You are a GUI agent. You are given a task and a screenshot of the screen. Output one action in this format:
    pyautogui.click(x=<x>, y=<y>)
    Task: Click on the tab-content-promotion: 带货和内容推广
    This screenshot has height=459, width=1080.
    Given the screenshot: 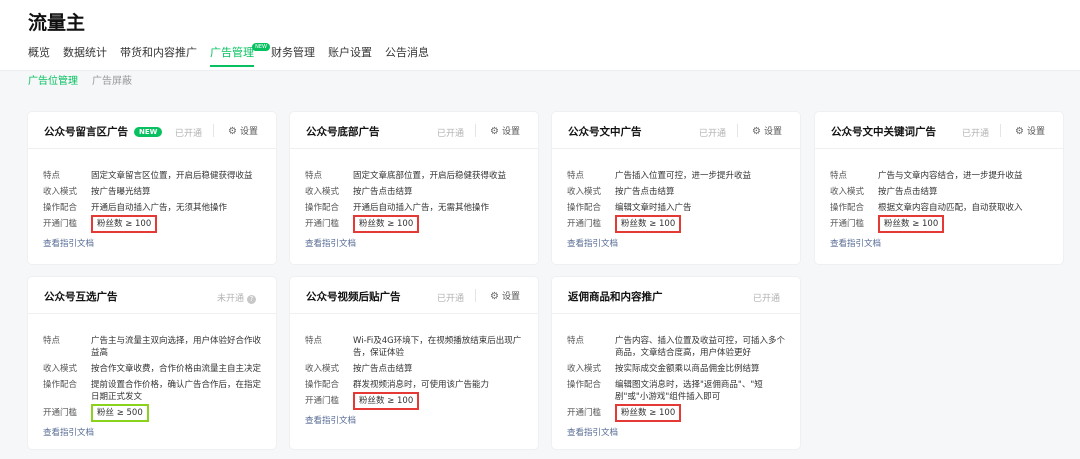 What is the action you would take?
    pyautogui.click(x=158, y=55)
    